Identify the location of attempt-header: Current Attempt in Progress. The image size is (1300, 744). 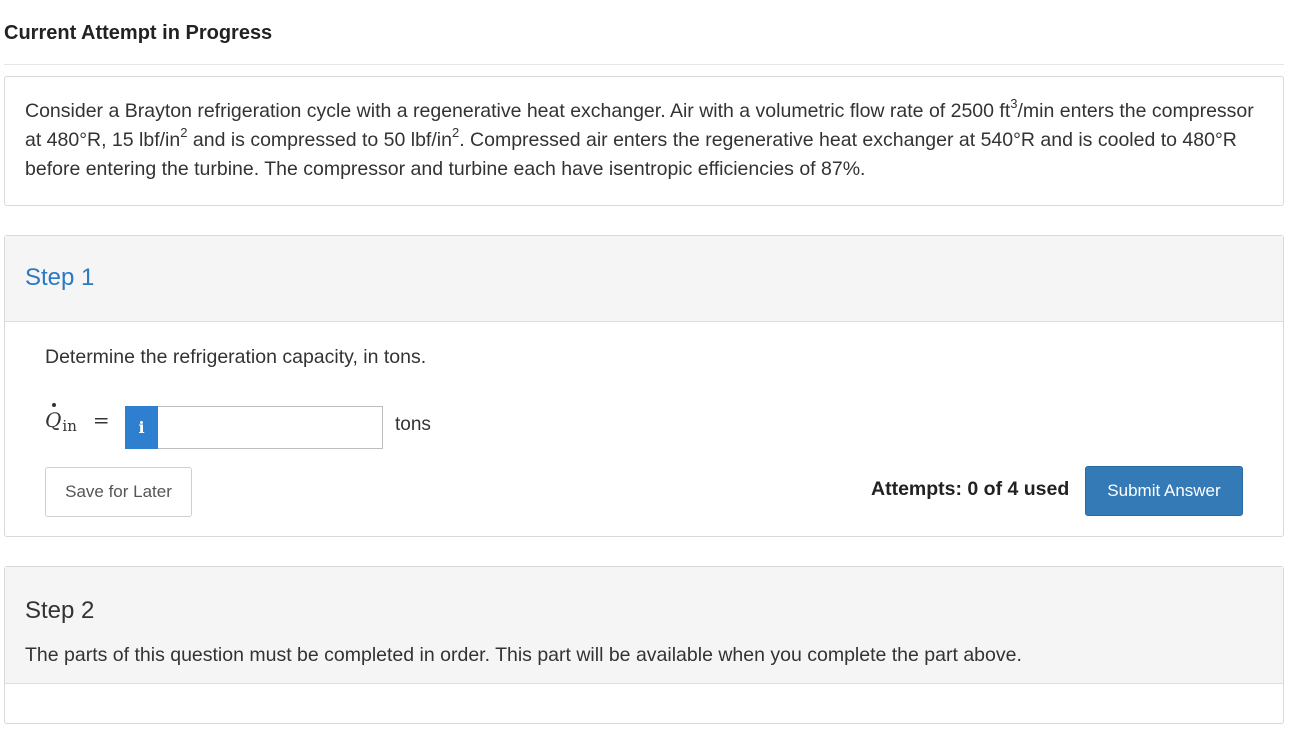
(644, 32).